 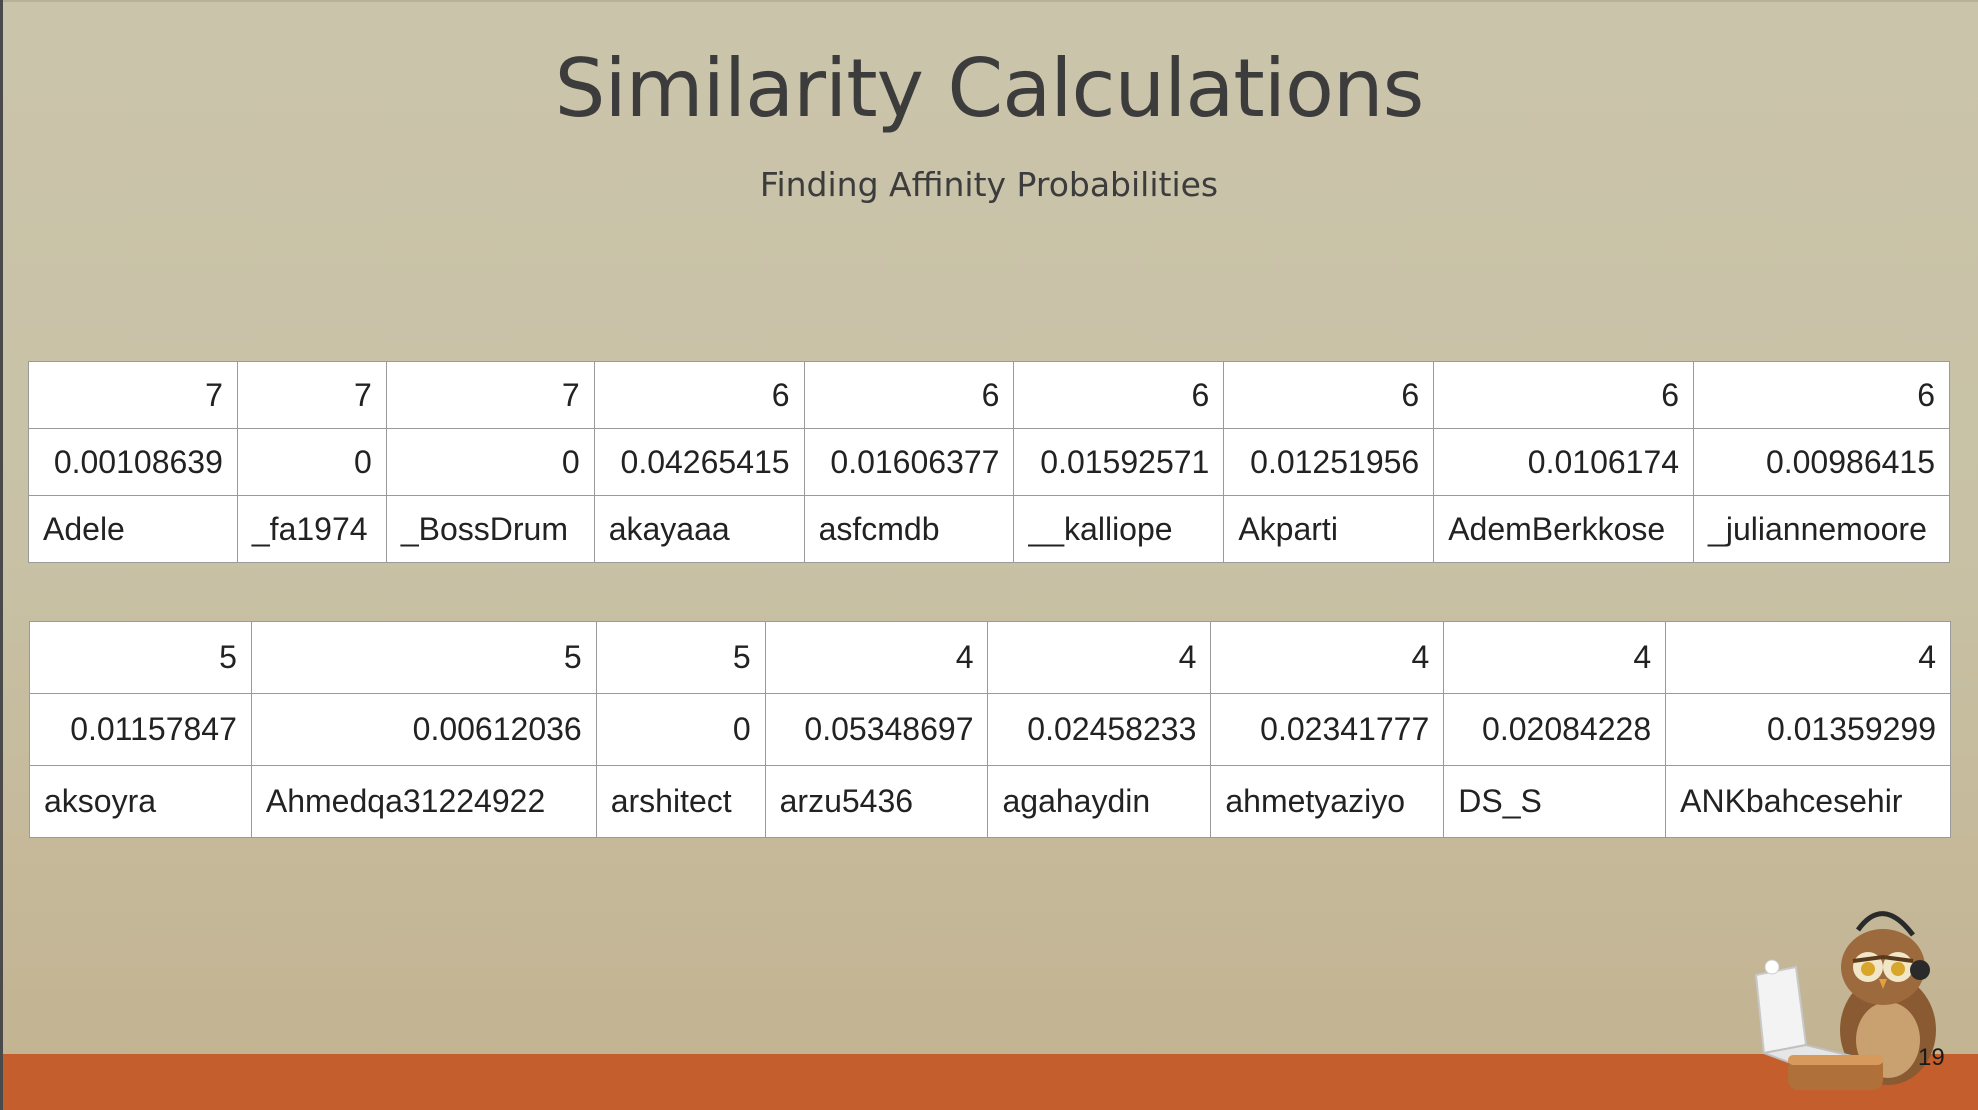 What do you see at coordinates (423, 729) in the screenshot?
I see `score-cell: 0.00612036` at bounding box center [423, 729].